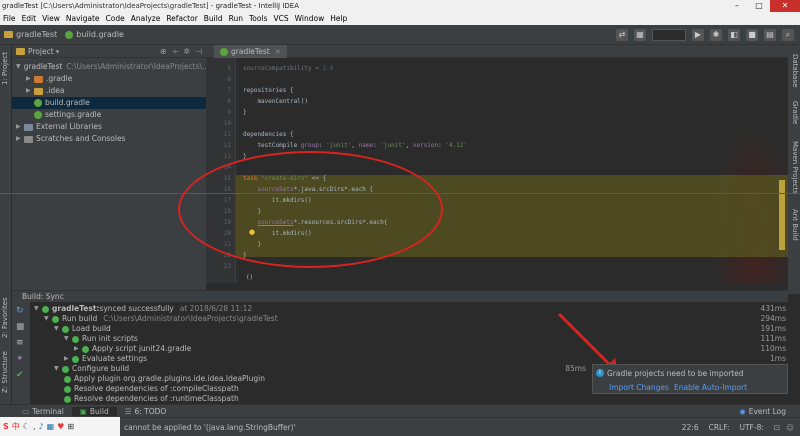  I want to click on tree-item-gradle-dir: ▶ .gradle, so click(49, 79).